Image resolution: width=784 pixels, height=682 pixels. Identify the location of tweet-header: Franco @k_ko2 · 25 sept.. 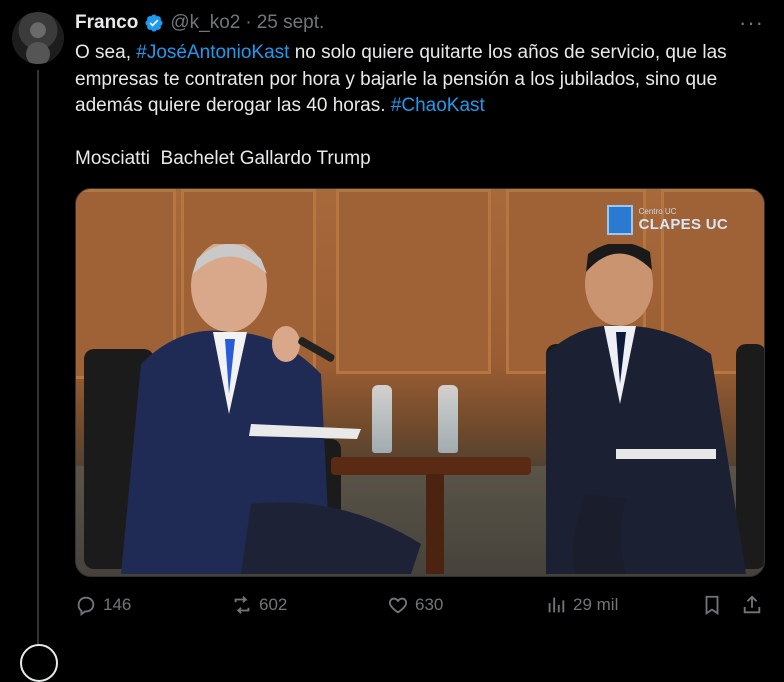
(199, 23).